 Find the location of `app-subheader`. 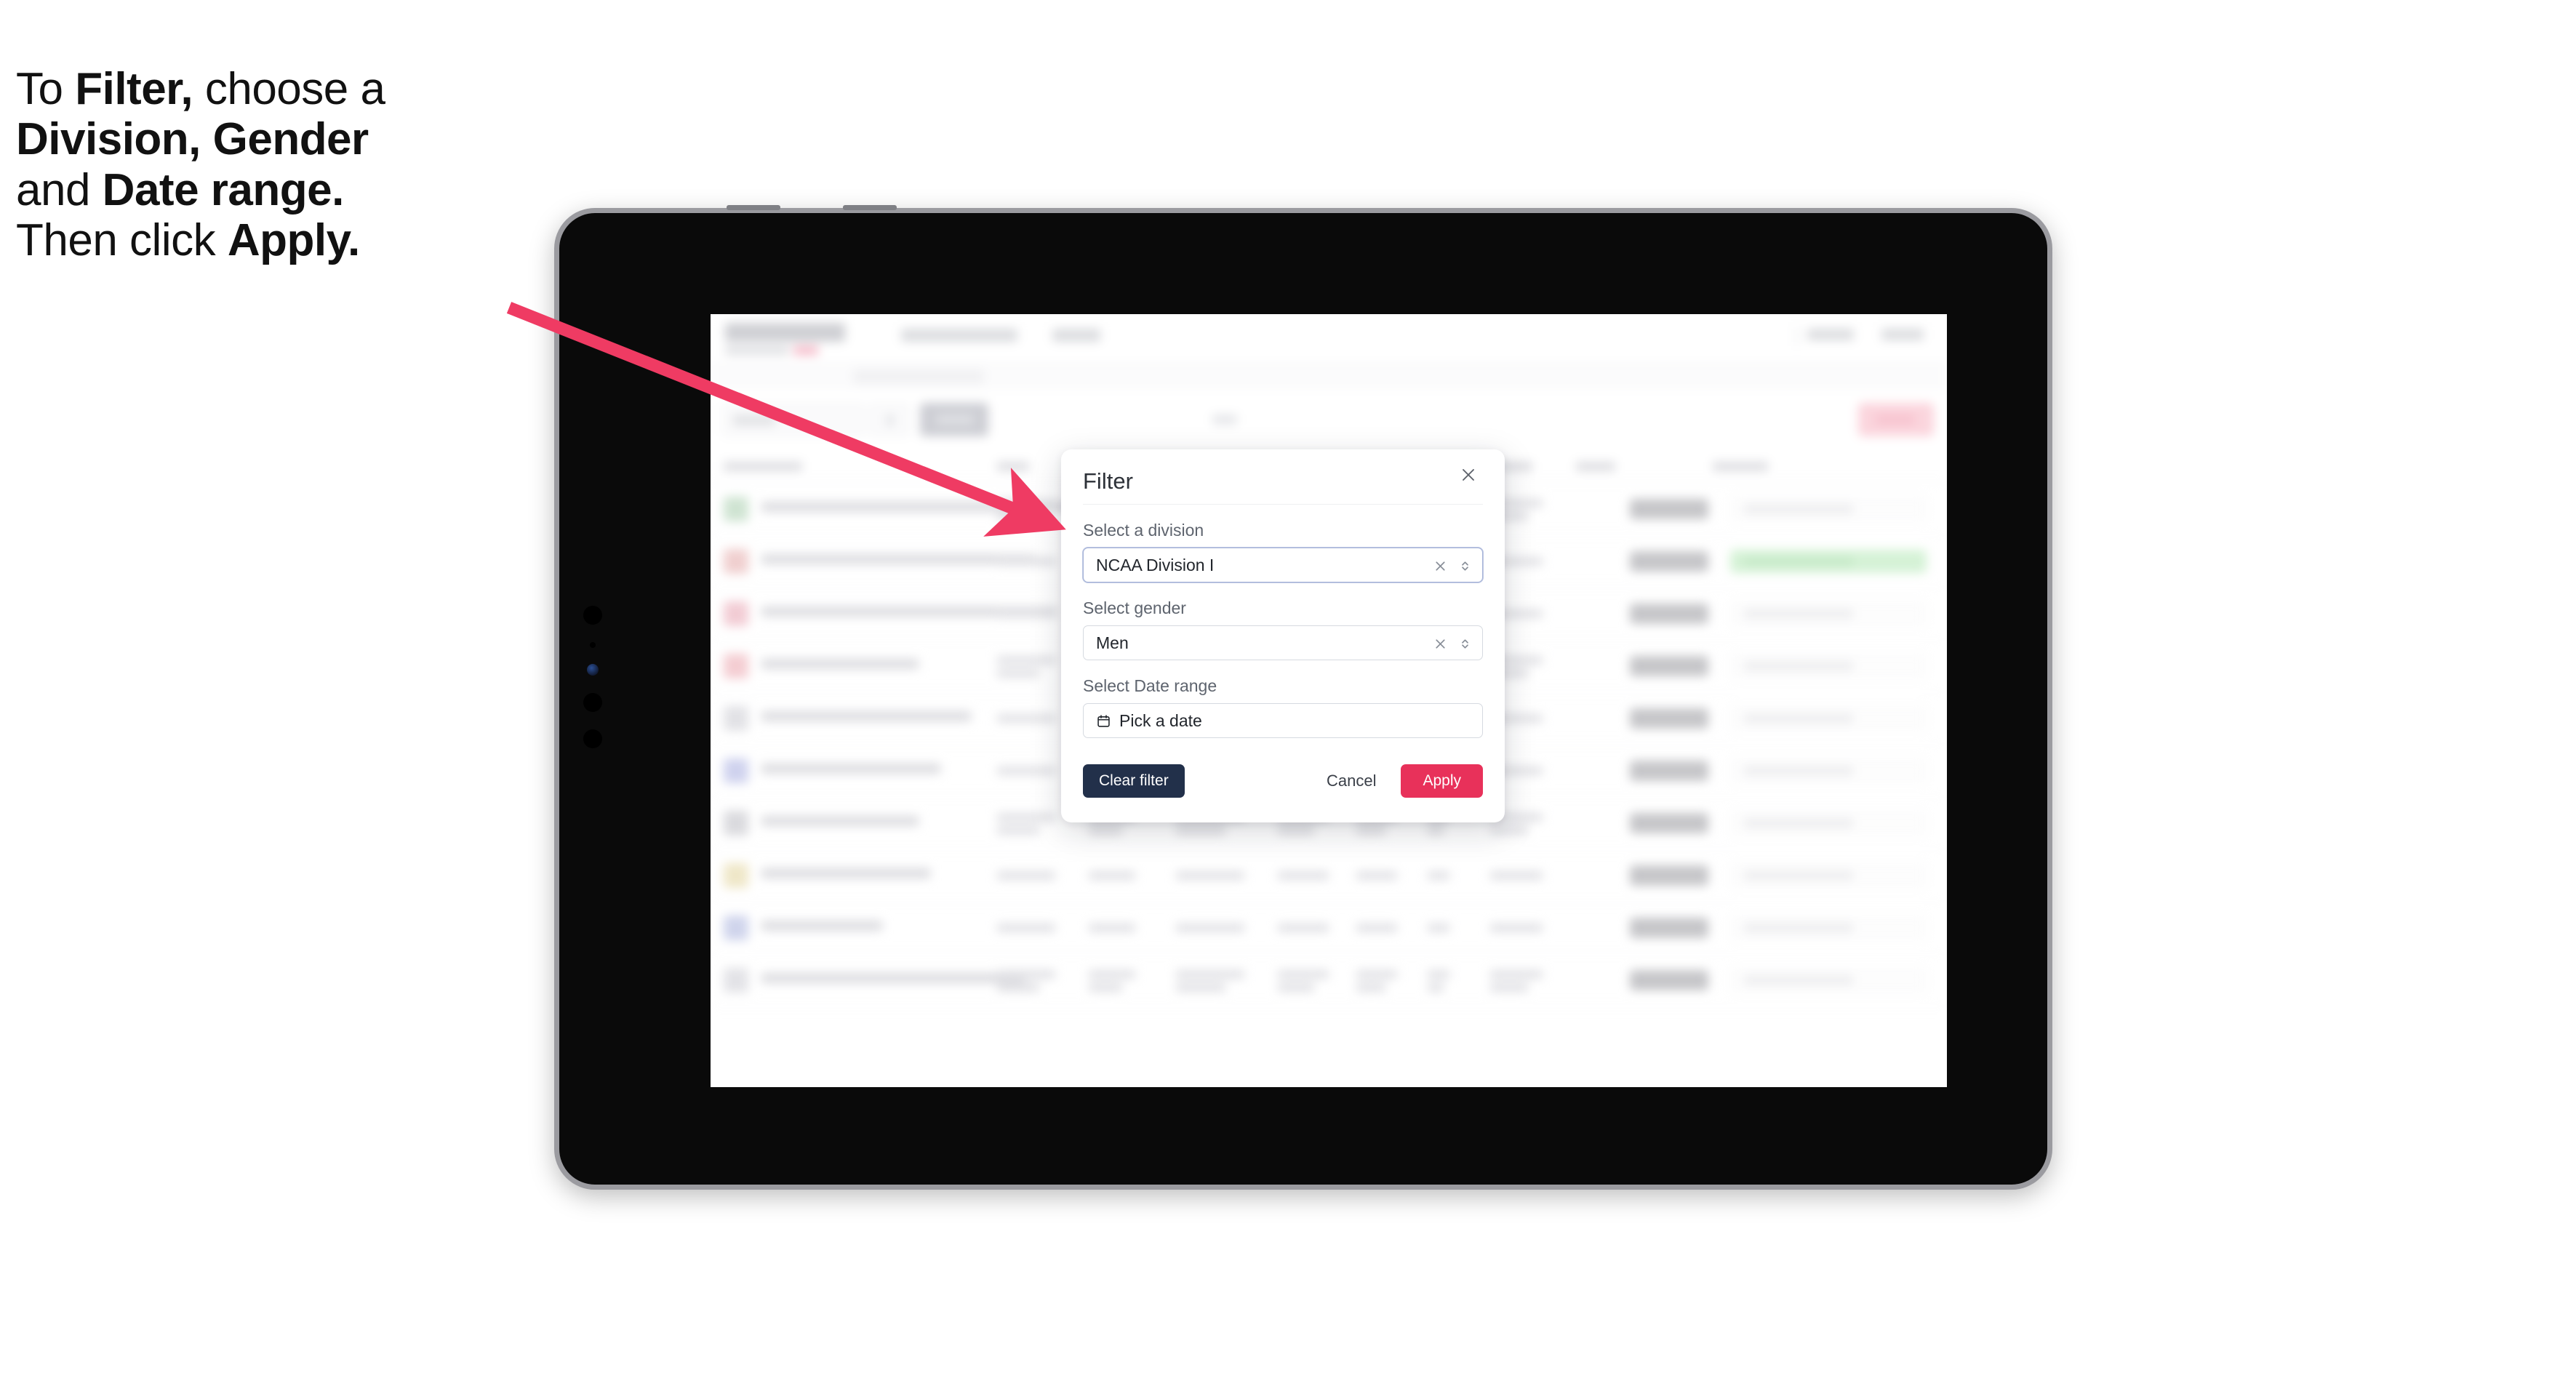

app-subheader is located at coordinates (1329, 377).